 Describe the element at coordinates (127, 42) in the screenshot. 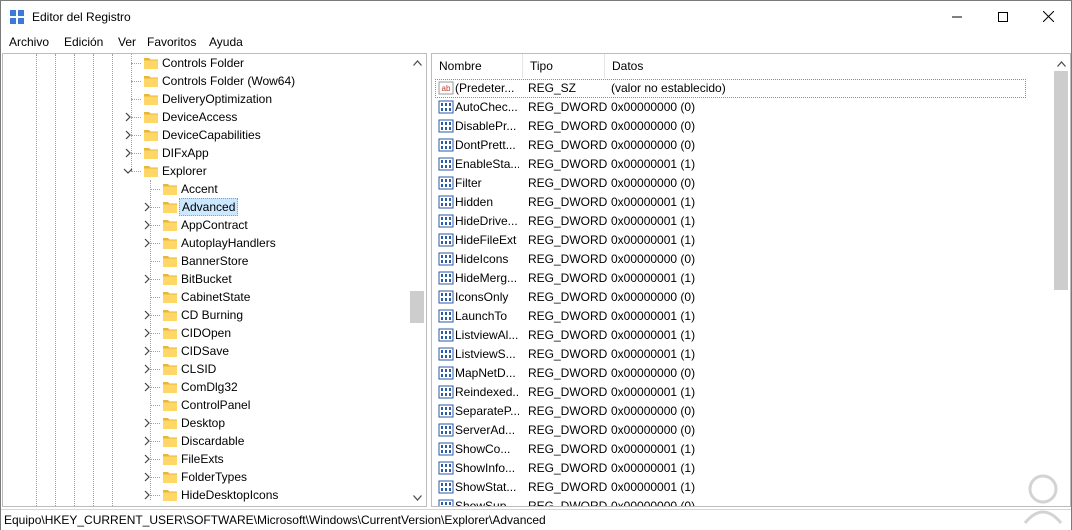

I see `menu-ver: Ver` at that location.